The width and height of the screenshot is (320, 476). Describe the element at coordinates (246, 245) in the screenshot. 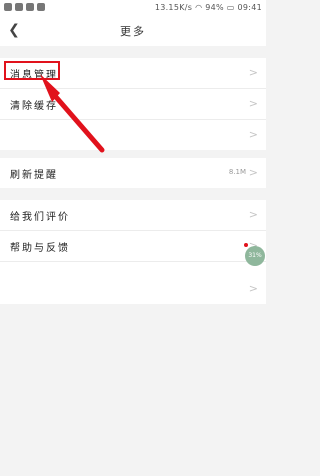

I see `notification-dot` at that location.